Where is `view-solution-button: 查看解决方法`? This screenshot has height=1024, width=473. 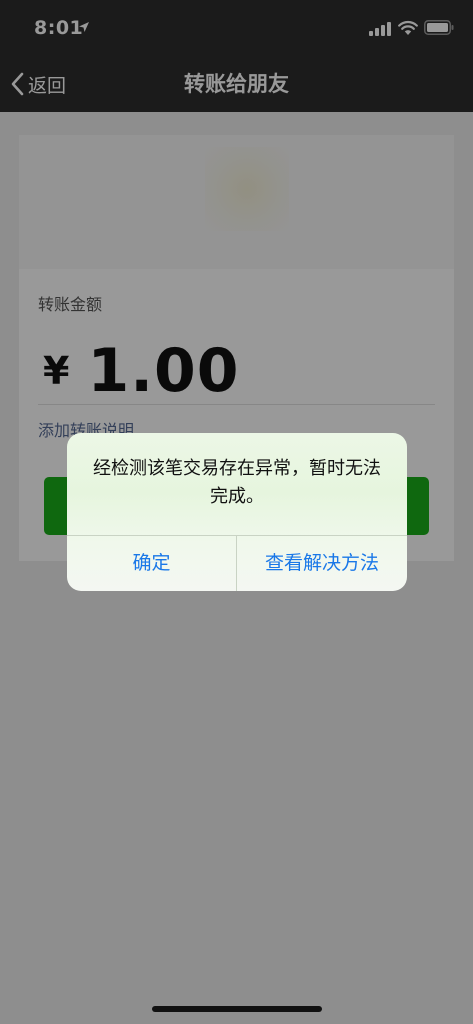 view-solution-button: 查看解决方法 is located at coordinates (322, 563).